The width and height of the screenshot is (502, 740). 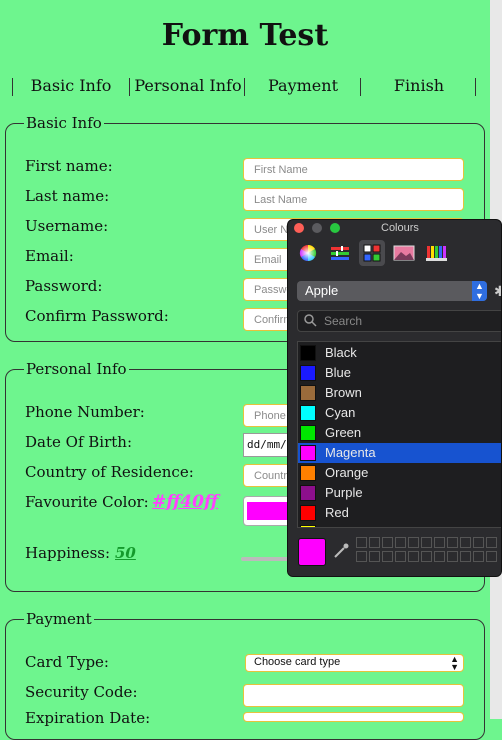 I want to click on confirm-password-label: Confirm Password:, so click(x=97, y=316).